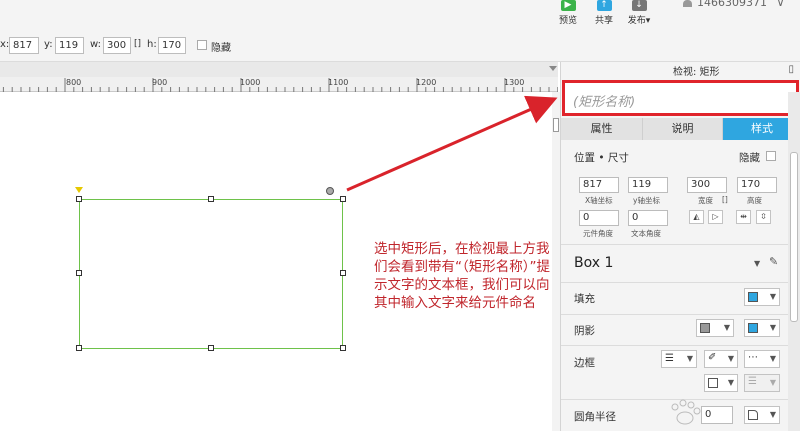 The height and width of the screenshot is (431, 800). I want to click on paw-watermark-icon, so click(686, 412).